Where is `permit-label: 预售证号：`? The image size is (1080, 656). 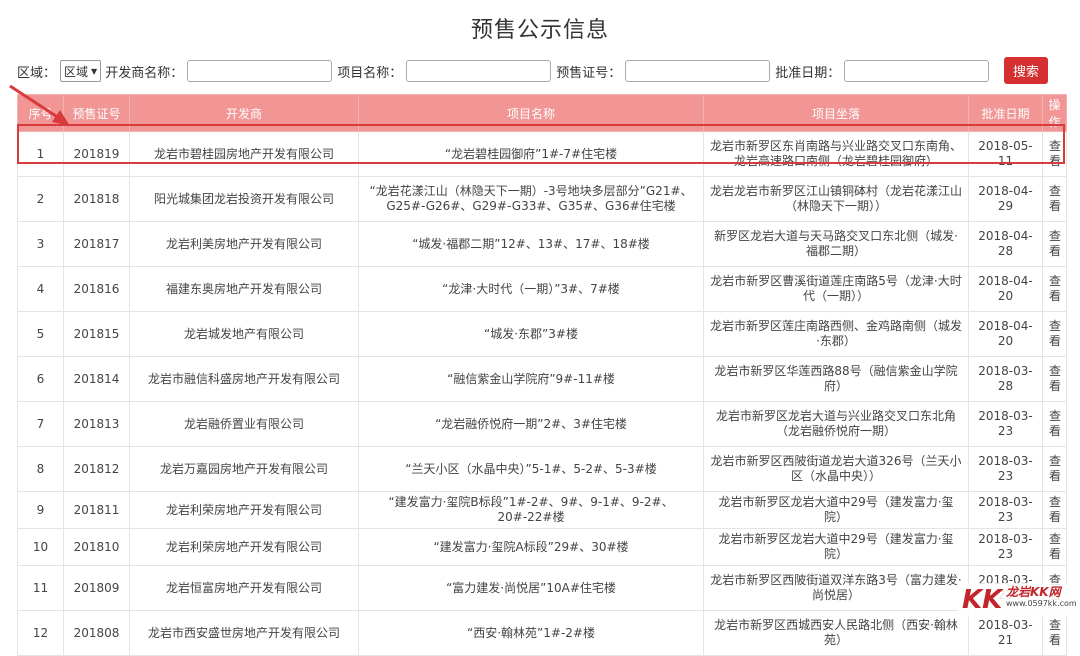
permit-label: 预售证号： is located at coordinates (589, 73).